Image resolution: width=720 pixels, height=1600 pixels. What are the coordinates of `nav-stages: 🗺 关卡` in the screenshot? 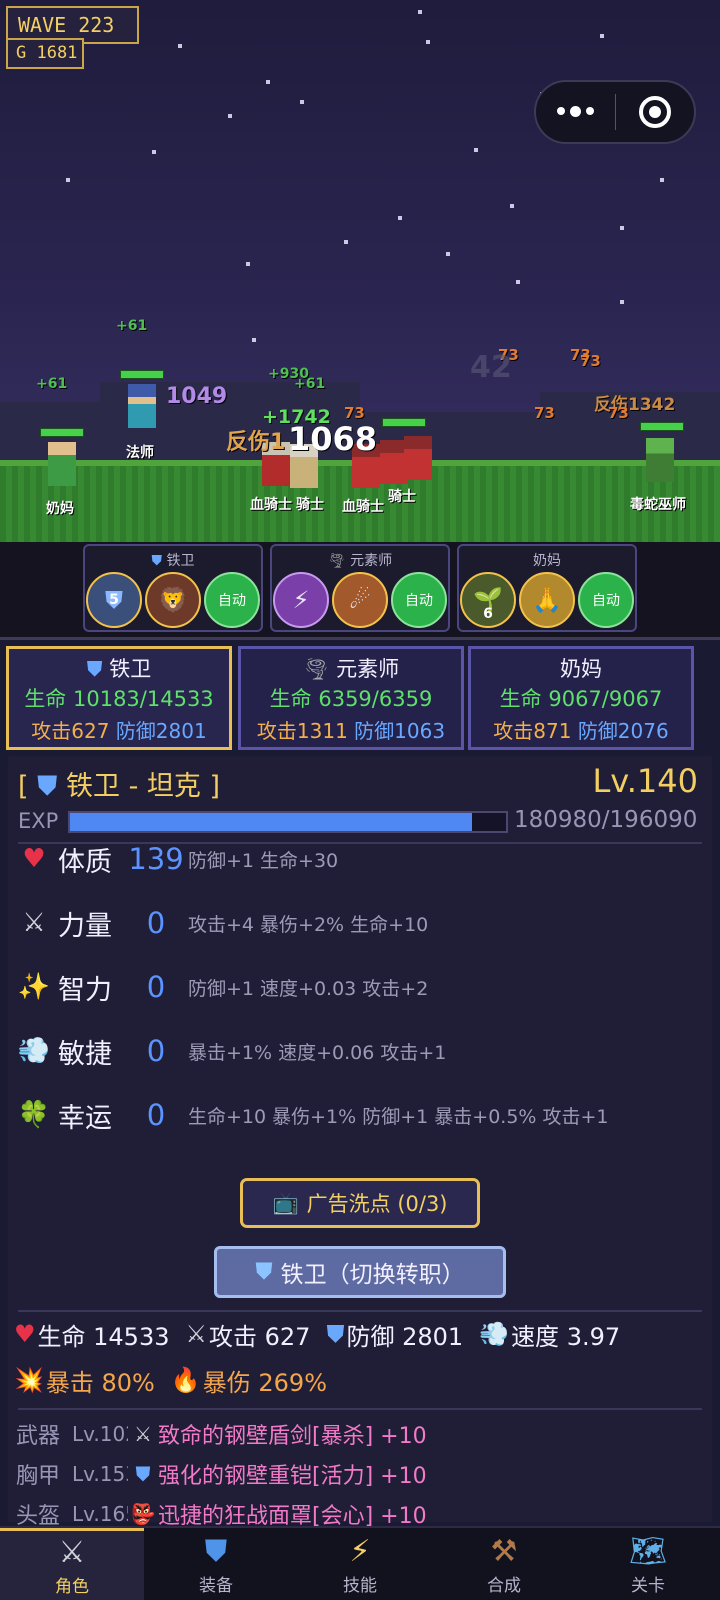 It's located at (648, 1564).